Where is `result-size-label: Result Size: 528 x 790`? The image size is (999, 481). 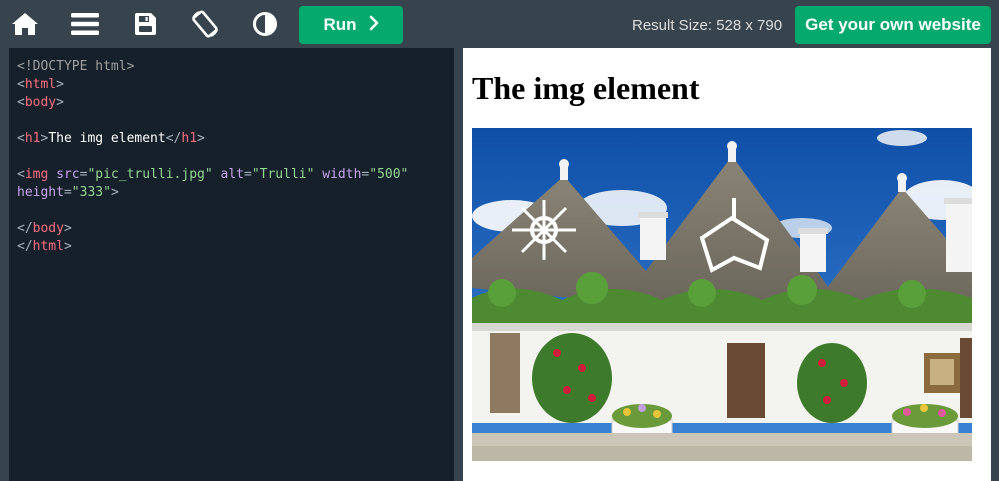 result-size-label: Result Size: 528 x 790 is located at coordinates (707, 25).